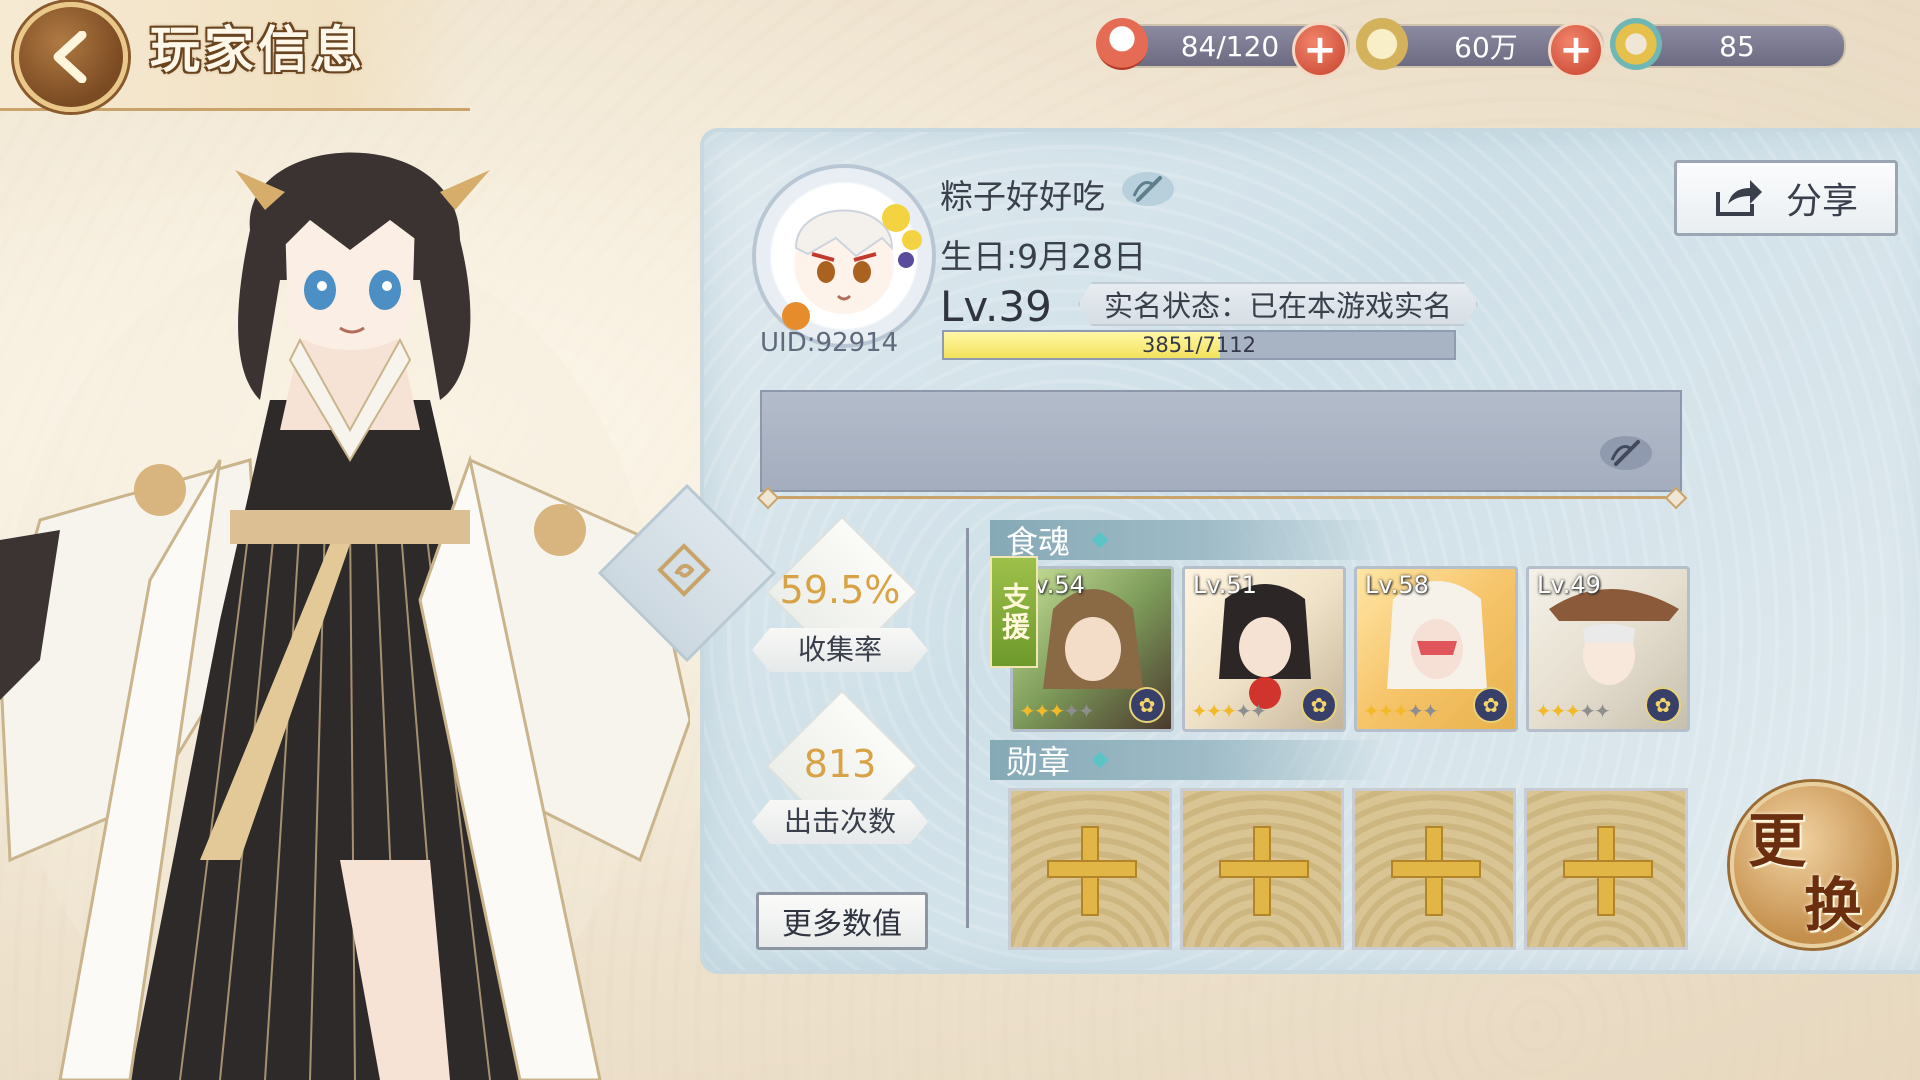 This screenshot has height=1080, width=1920. I want to click on coin-icon, so click(1382, 44).